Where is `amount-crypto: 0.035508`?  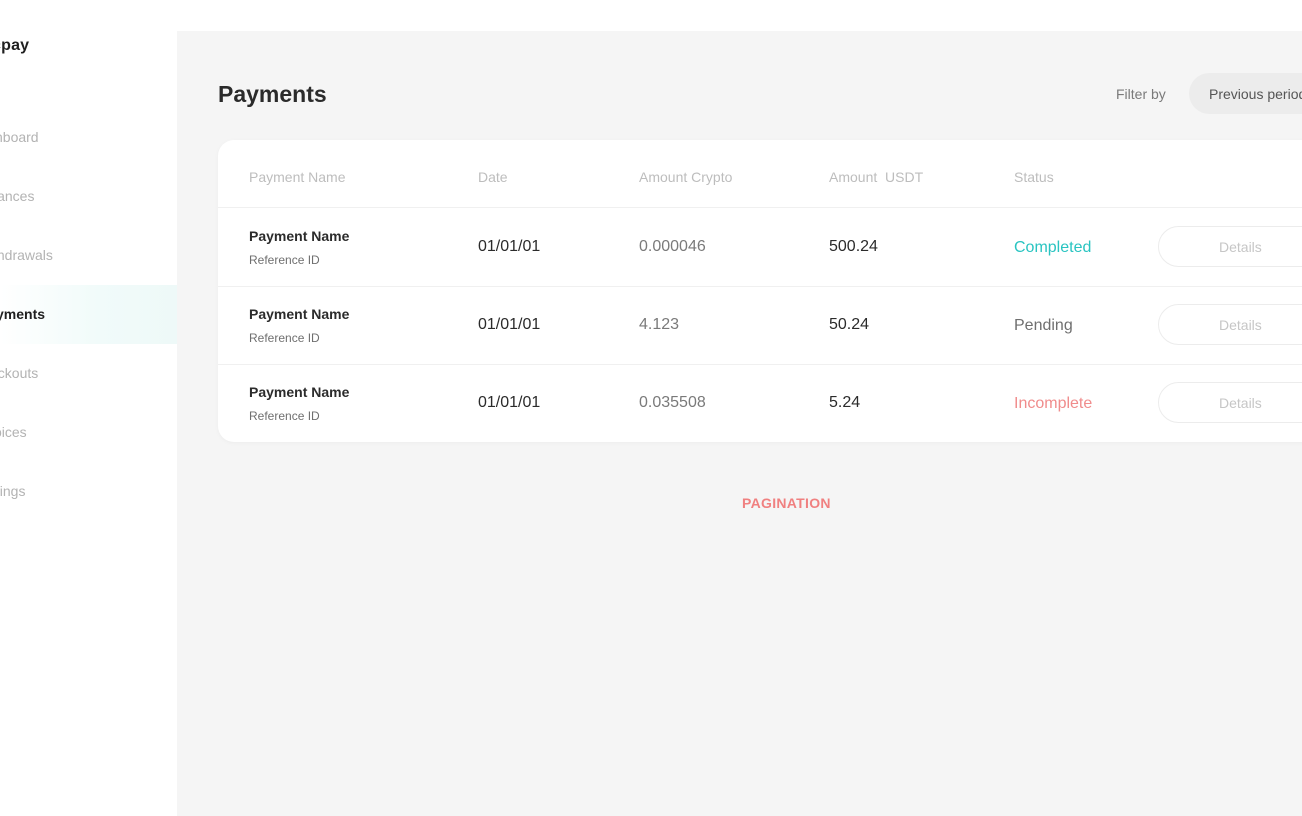 amount-crypto: 0.035508 is located at coordinates (672, 402).